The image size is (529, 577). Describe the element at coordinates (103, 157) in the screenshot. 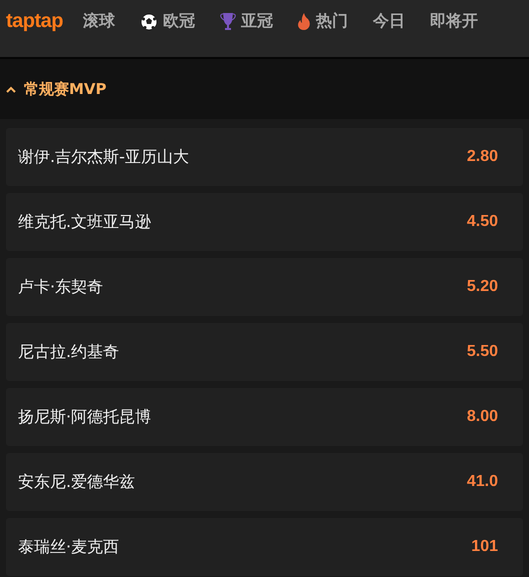

I see `player-name: 谢伊.吉尔杰斯-亚历山大` at that location.